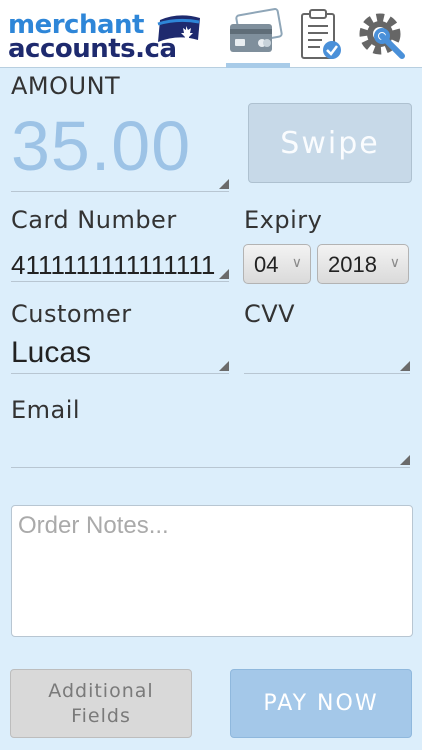 Image resolution: width=422 pixels, height=750 pixels. I want to click on cvv-label: CVV, so click(270, 314).